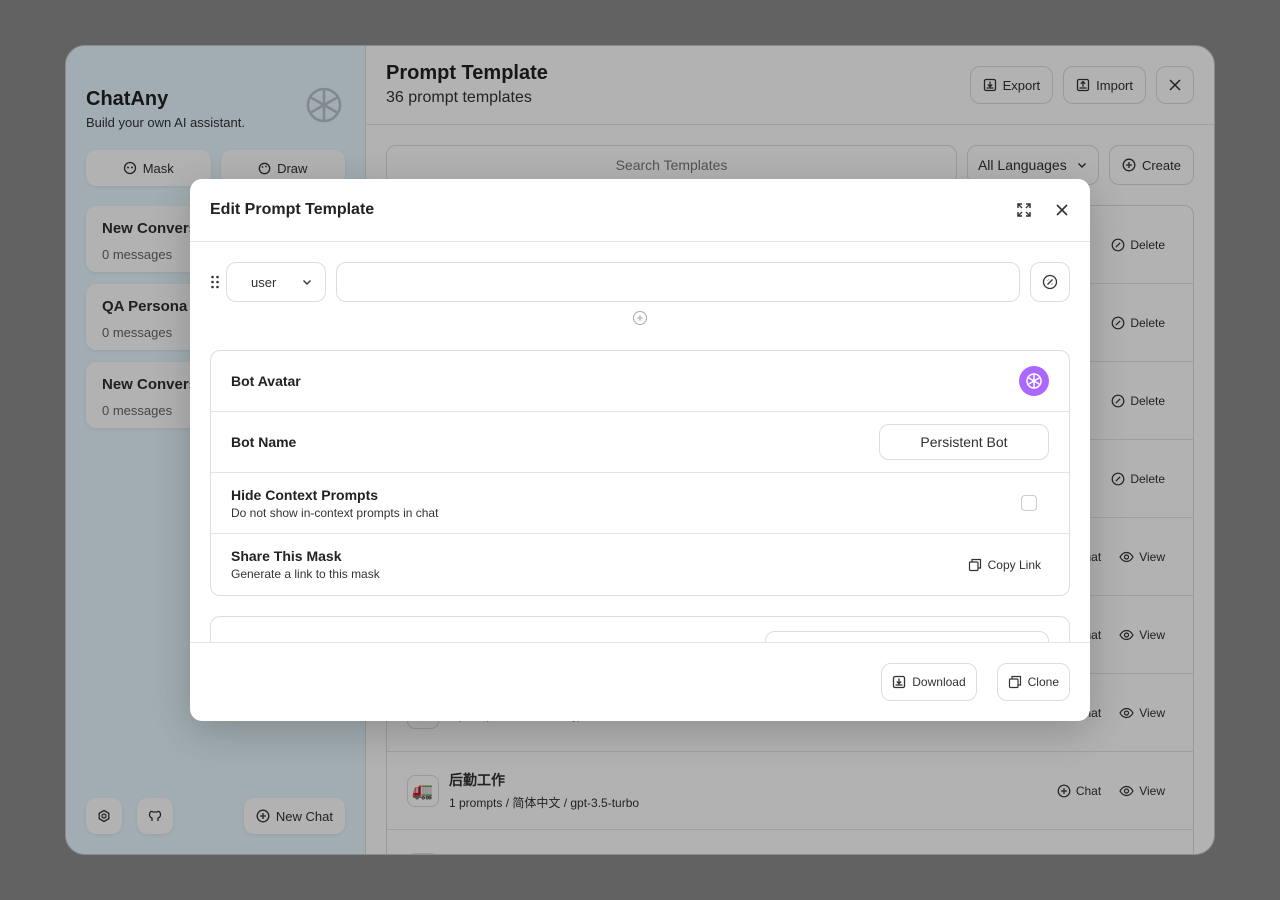 This screenshot has height=900, width=1280. Describe the element at coordinates (266, 381) in the screenshot. I see `bot-avatar-label: Bot Avatar` at that location.